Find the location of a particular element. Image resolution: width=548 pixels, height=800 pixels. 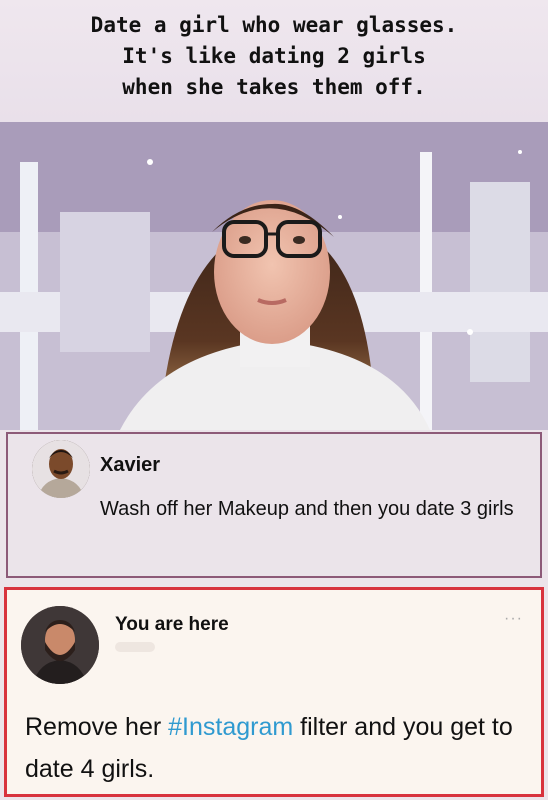

blurred-handle is located at coordinates (135, 647).